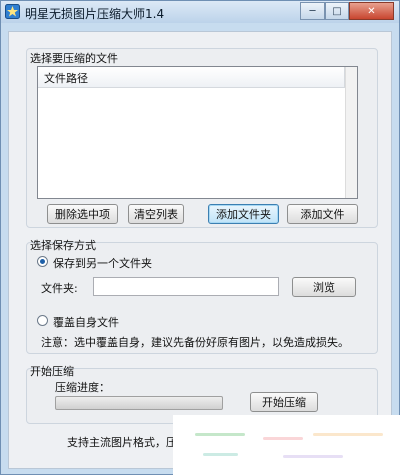 The image size is (400, 476). I want to click on start-compress-group-label: 开始压缩, so click(52, 371).